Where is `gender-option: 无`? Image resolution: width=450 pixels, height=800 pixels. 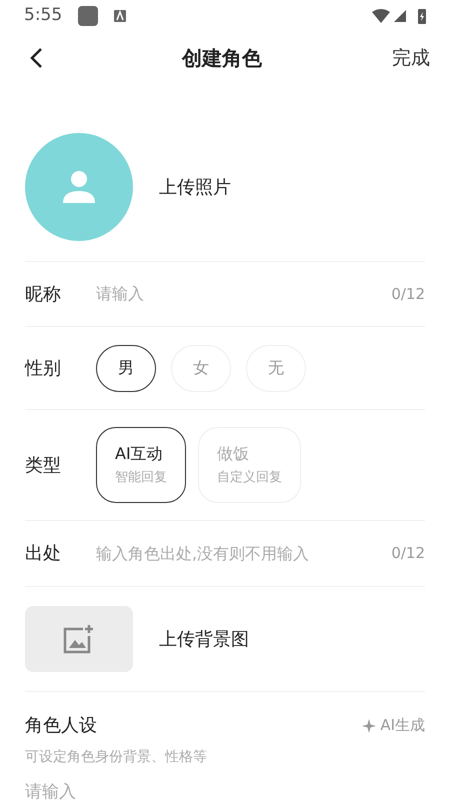
gender-option: 无 is located at coordinates (276, 368).